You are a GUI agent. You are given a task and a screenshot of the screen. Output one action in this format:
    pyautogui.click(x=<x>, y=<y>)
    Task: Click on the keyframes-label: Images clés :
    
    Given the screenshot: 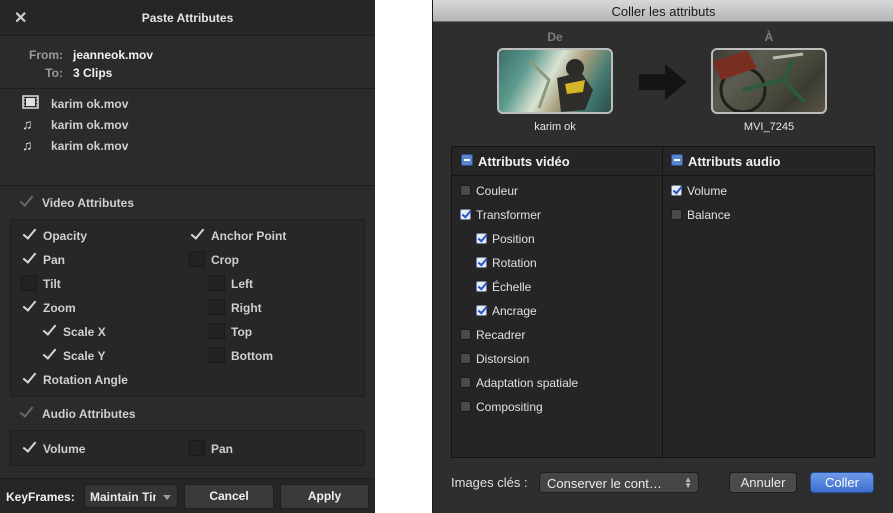 What is the action you would take?
    pyautogui.click(x=489, y=482)
    